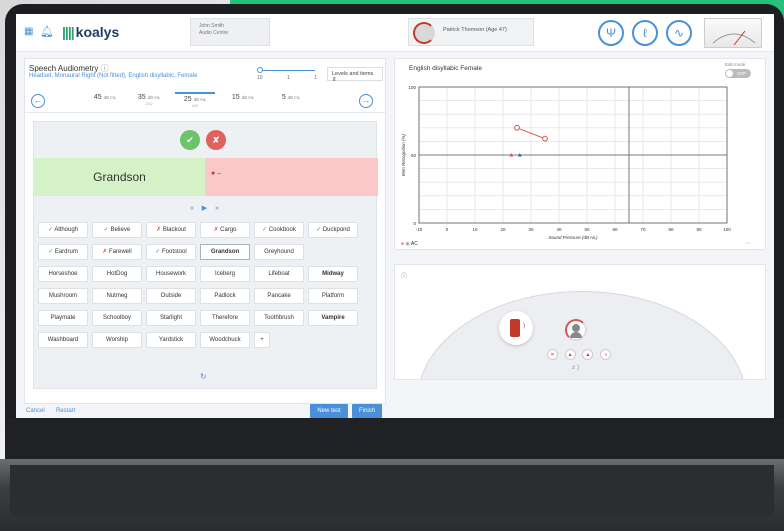 The image size is (784, 531). Describe the element at coordinates (573, 237) in the screenshot. I see `x-axis-label: Sound Pressure (dB HL)` at that location.